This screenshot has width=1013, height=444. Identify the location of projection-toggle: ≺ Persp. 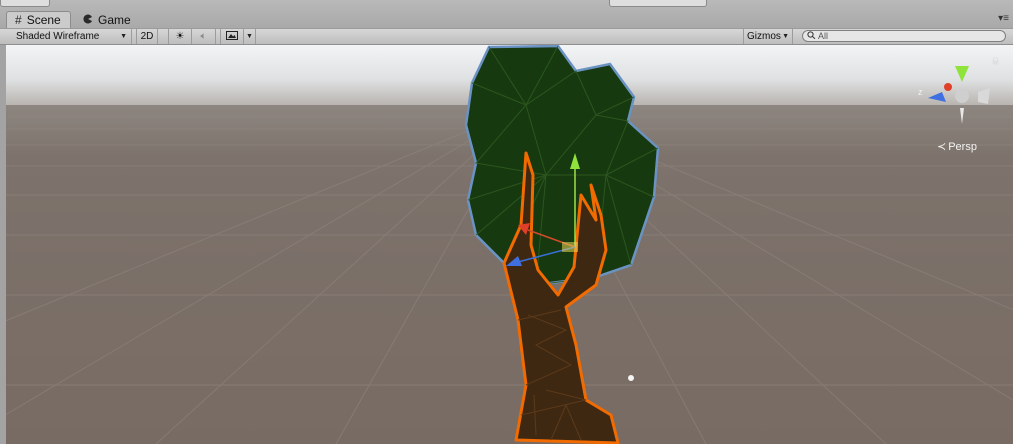
(957, 147).